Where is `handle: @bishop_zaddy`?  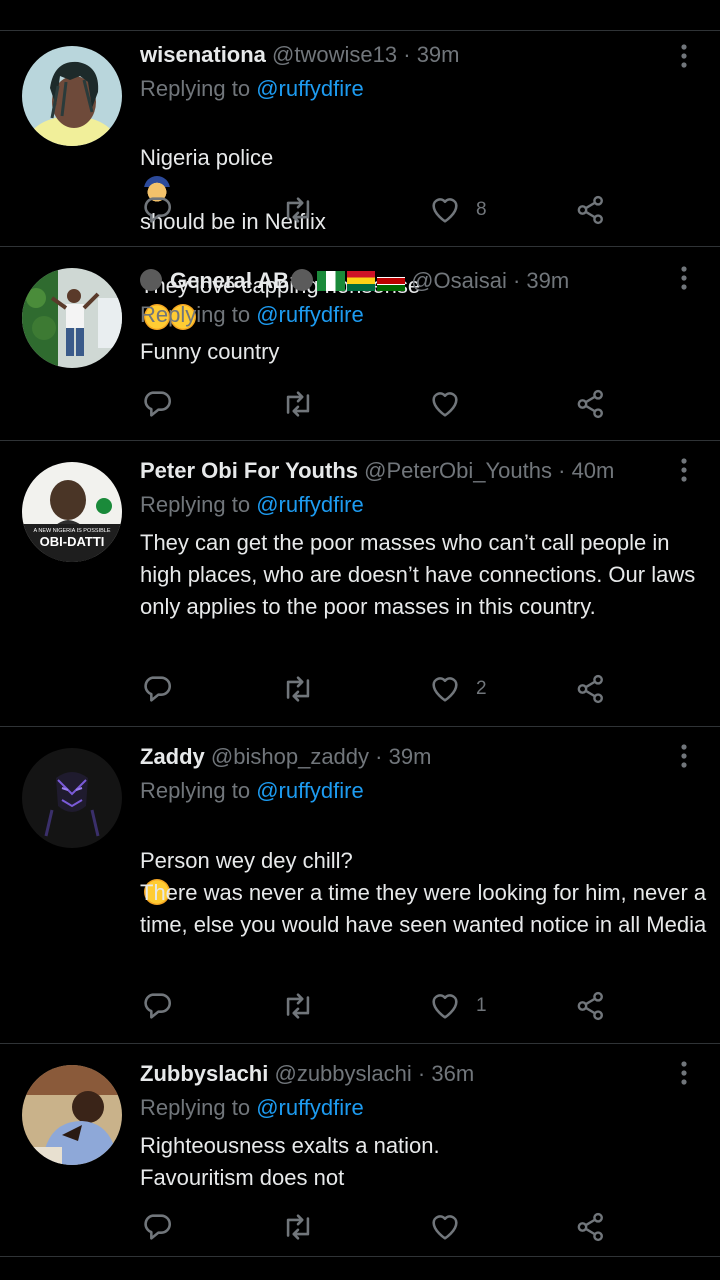 handle: @bishop_zaddy is located at coordinates (290, 756).